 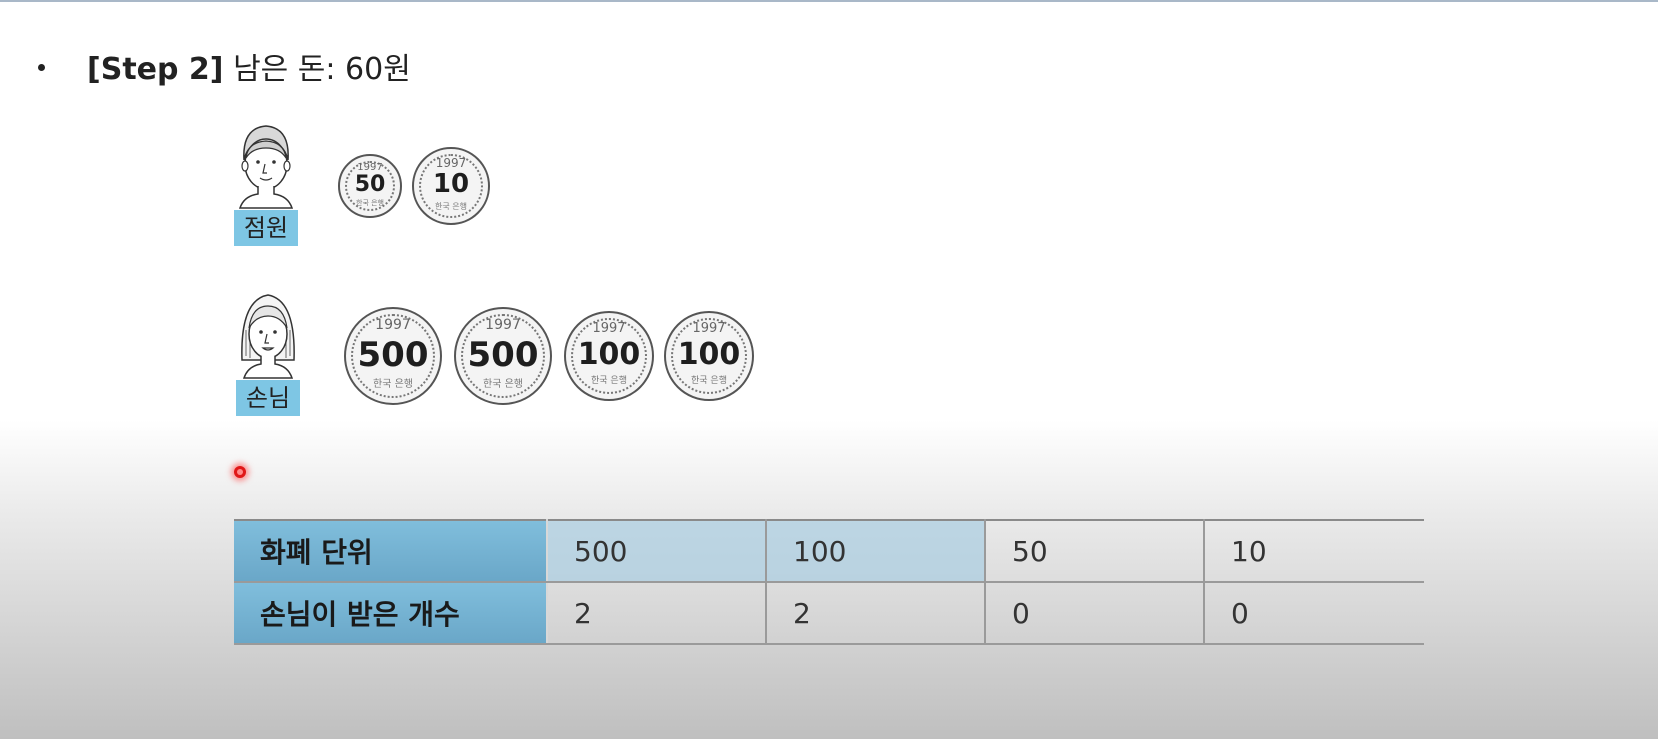 I want to click on table-row: 화폐 단위 500 100 50 10, so click(x=829, y=551).